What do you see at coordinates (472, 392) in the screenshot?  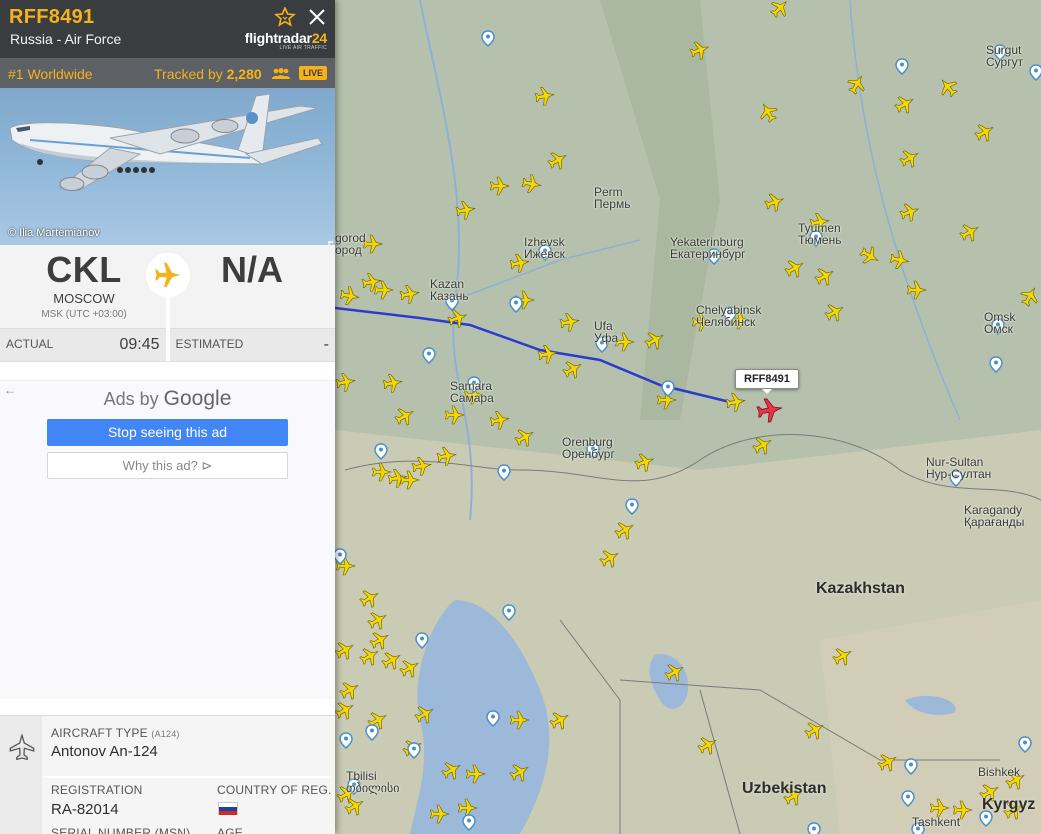 I see `city-samara: Samara Самара` at bounding box center [472, 392].